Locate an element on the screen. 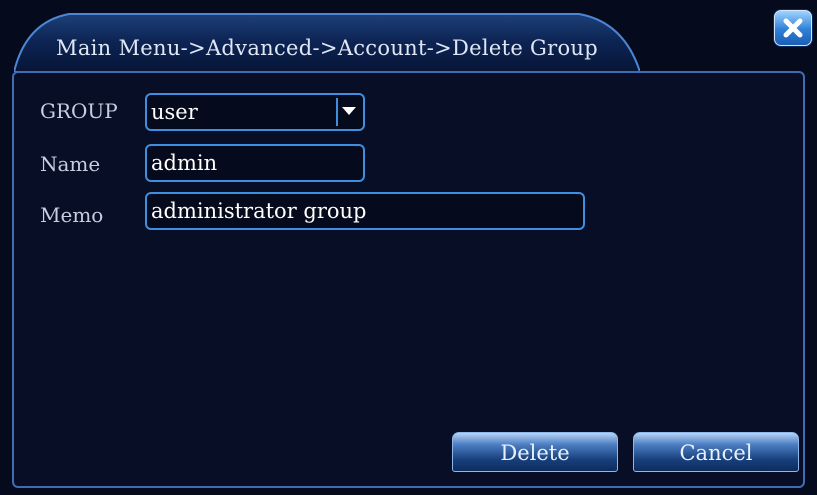 This screenshot has height=495, width=817. dropdown-arrow-icon is located at coordinates (349, 111).